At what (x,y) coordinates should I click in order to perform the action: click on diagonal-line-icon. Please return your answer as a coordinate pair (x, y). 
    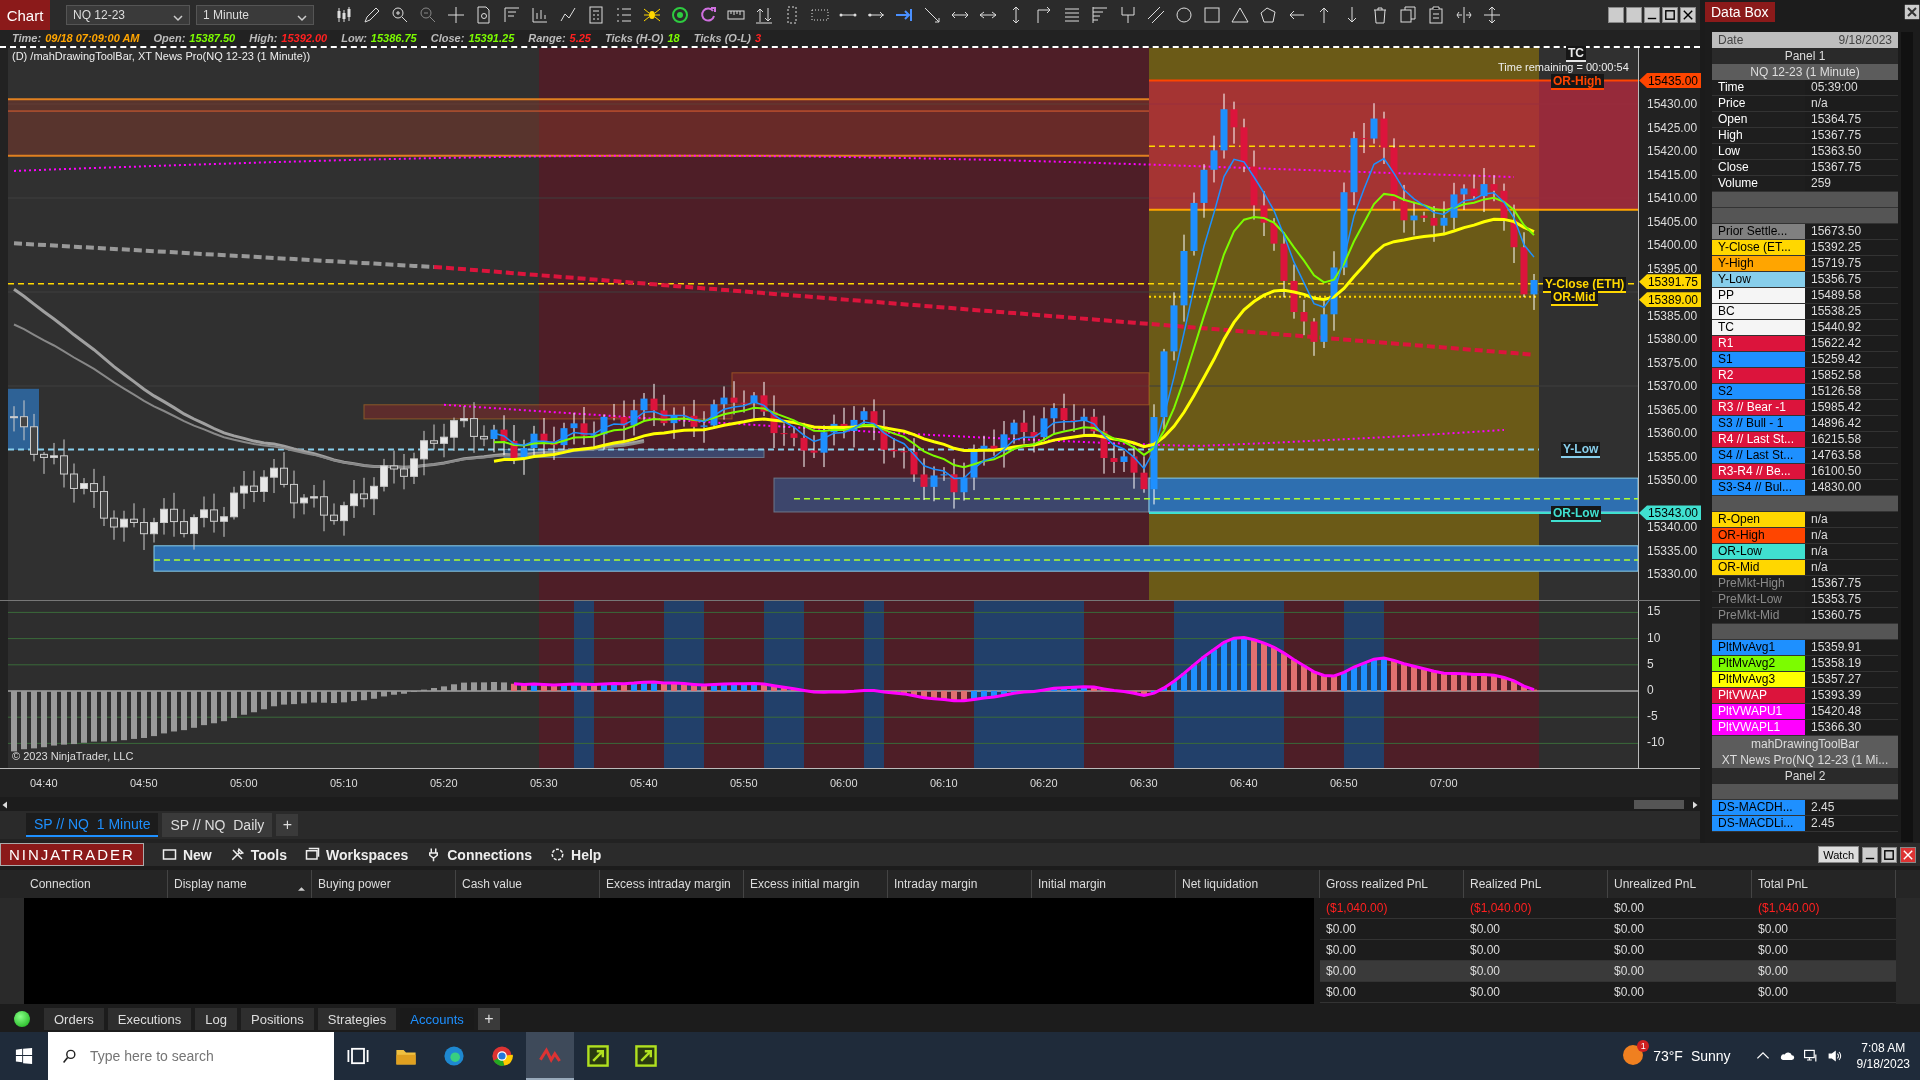
    Looking at the image, I should click on (932, 15).